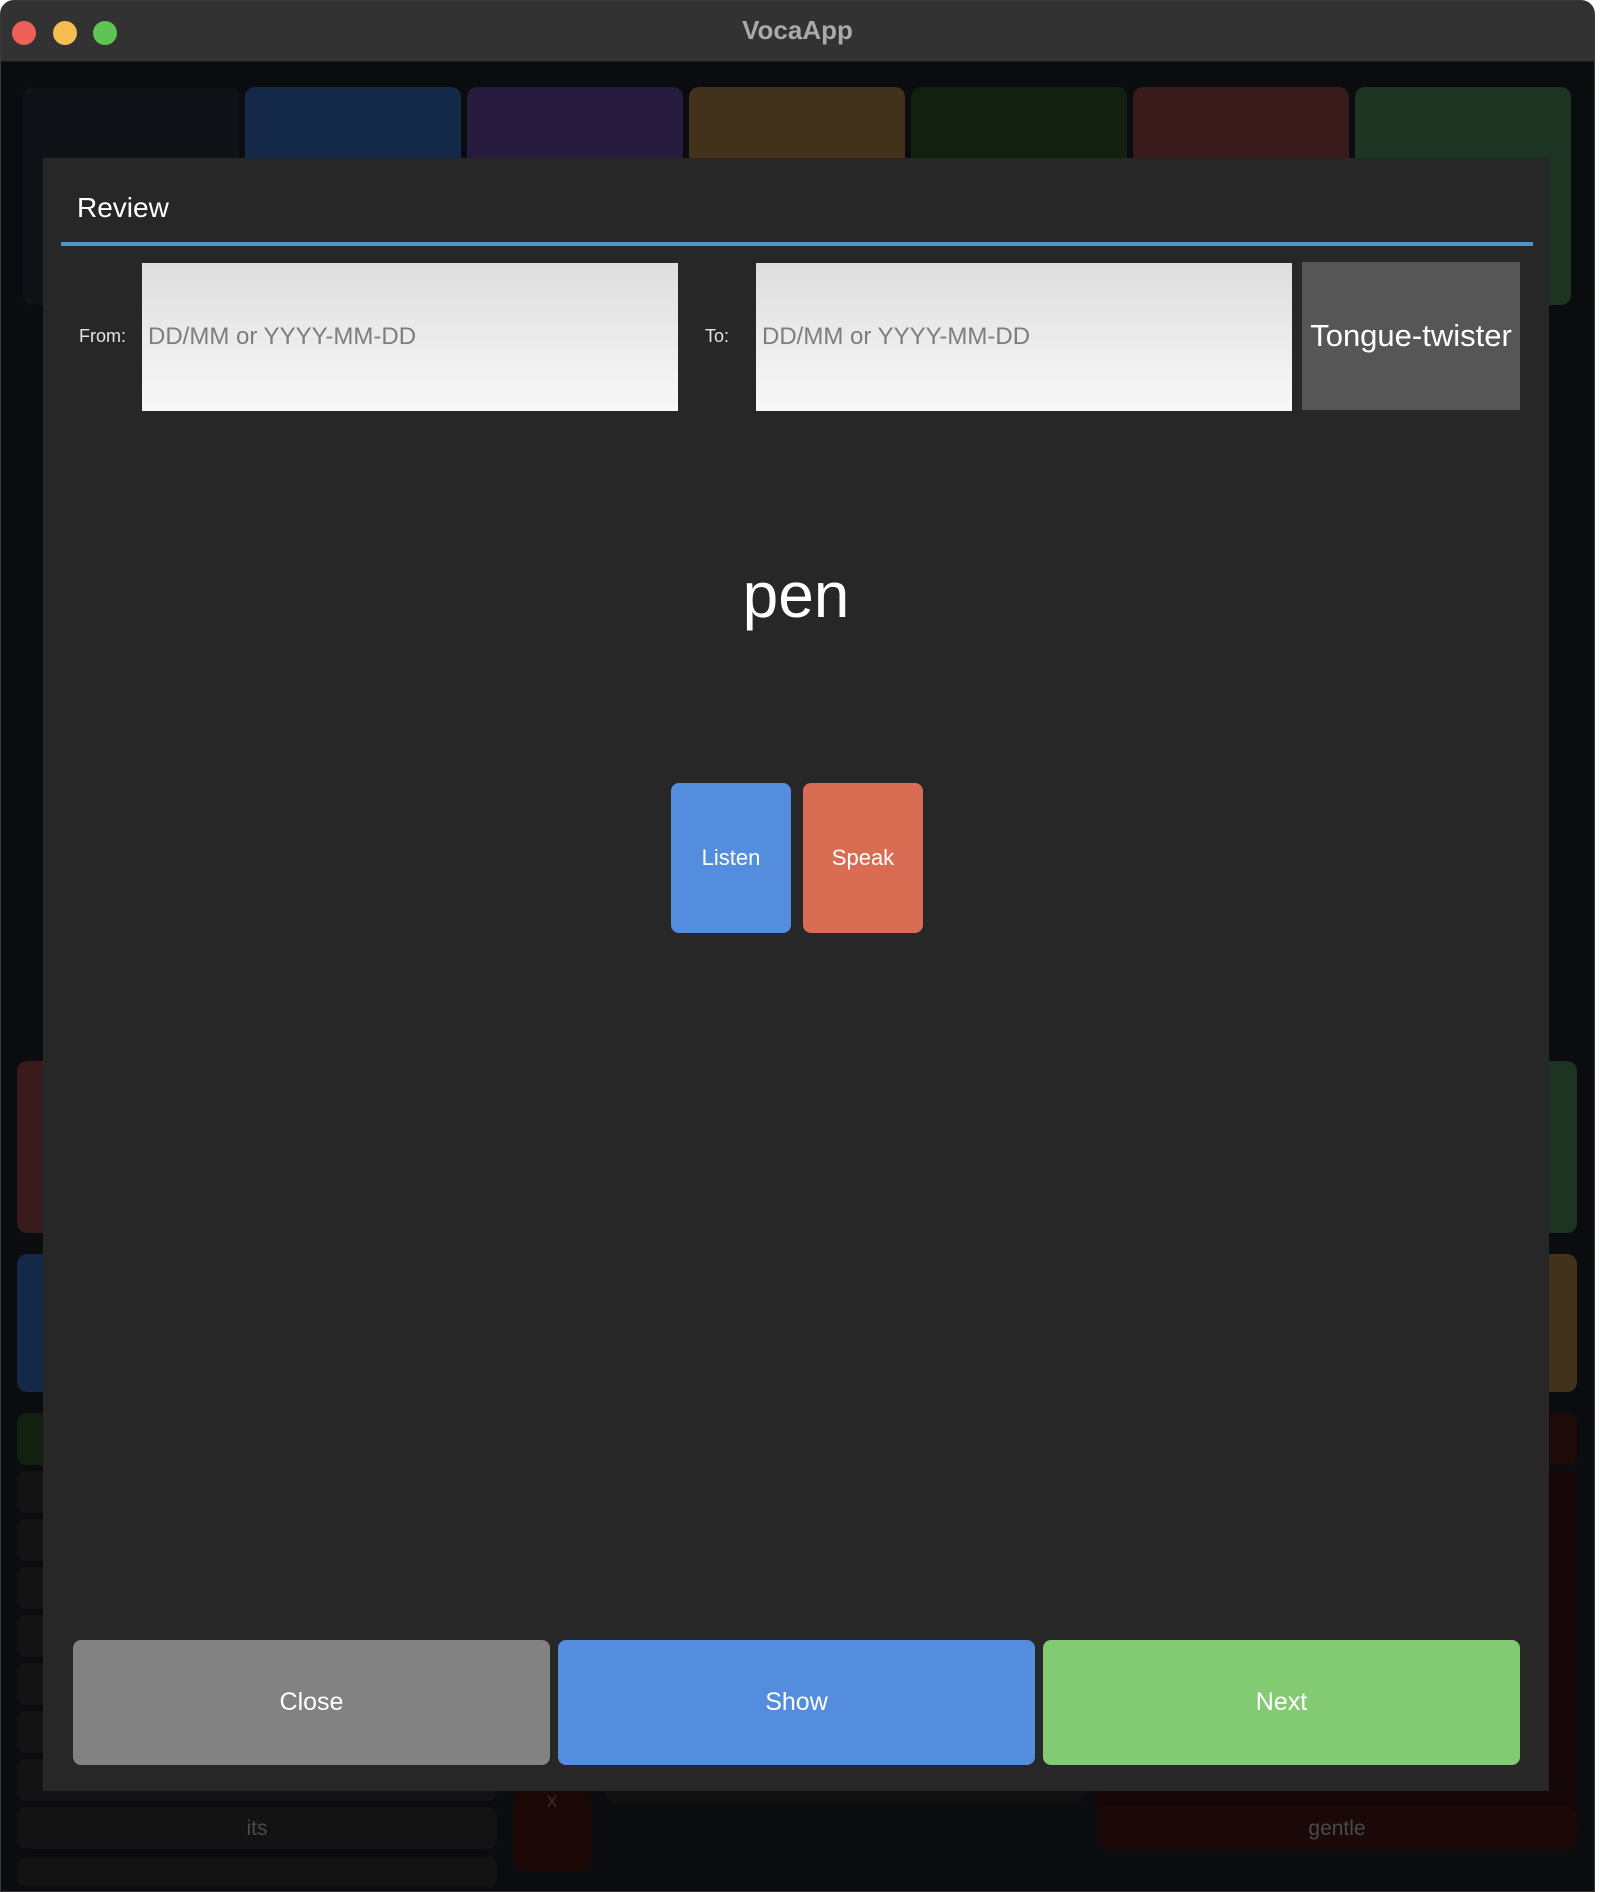  Describe the element at coordinates (796, 1702) in the screenshot. I see `show-button: Show` at that location.